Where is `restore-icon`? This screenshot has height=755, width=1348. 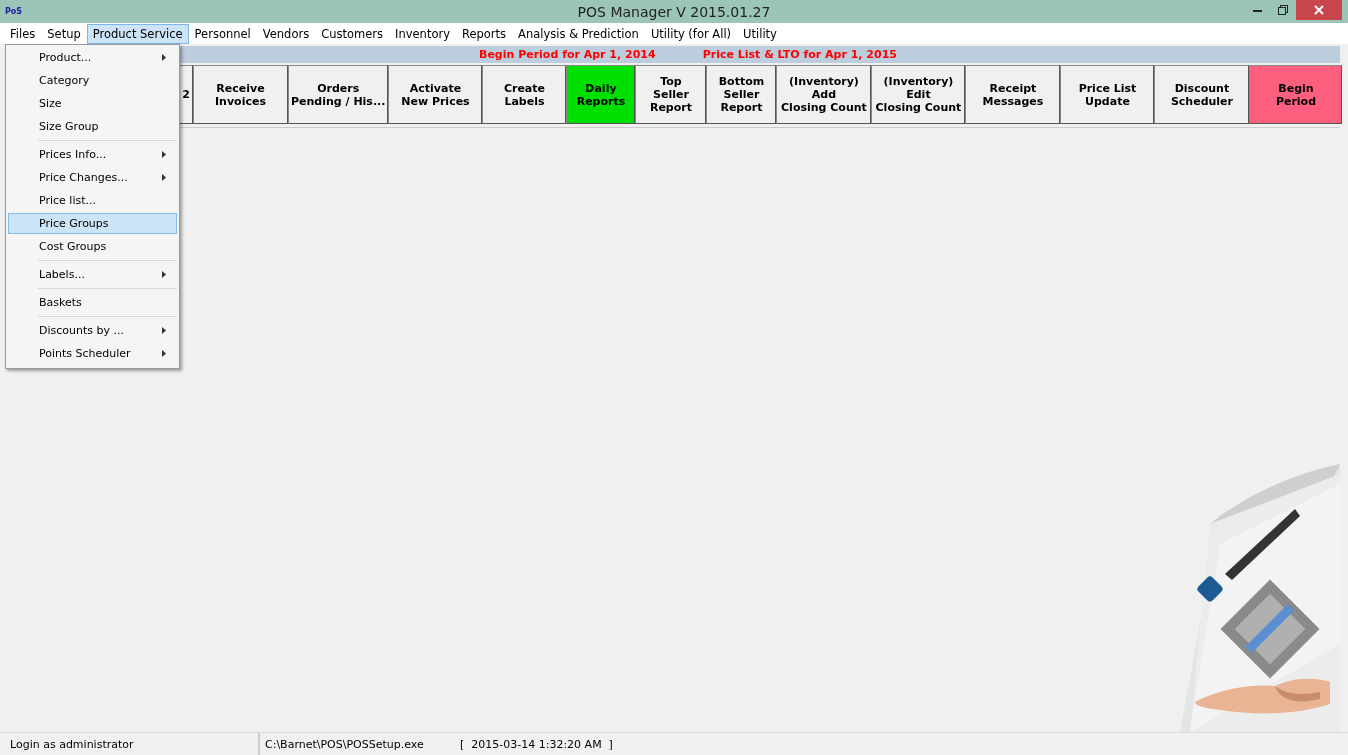
restore-icon is located at coordinates (1283, 10).